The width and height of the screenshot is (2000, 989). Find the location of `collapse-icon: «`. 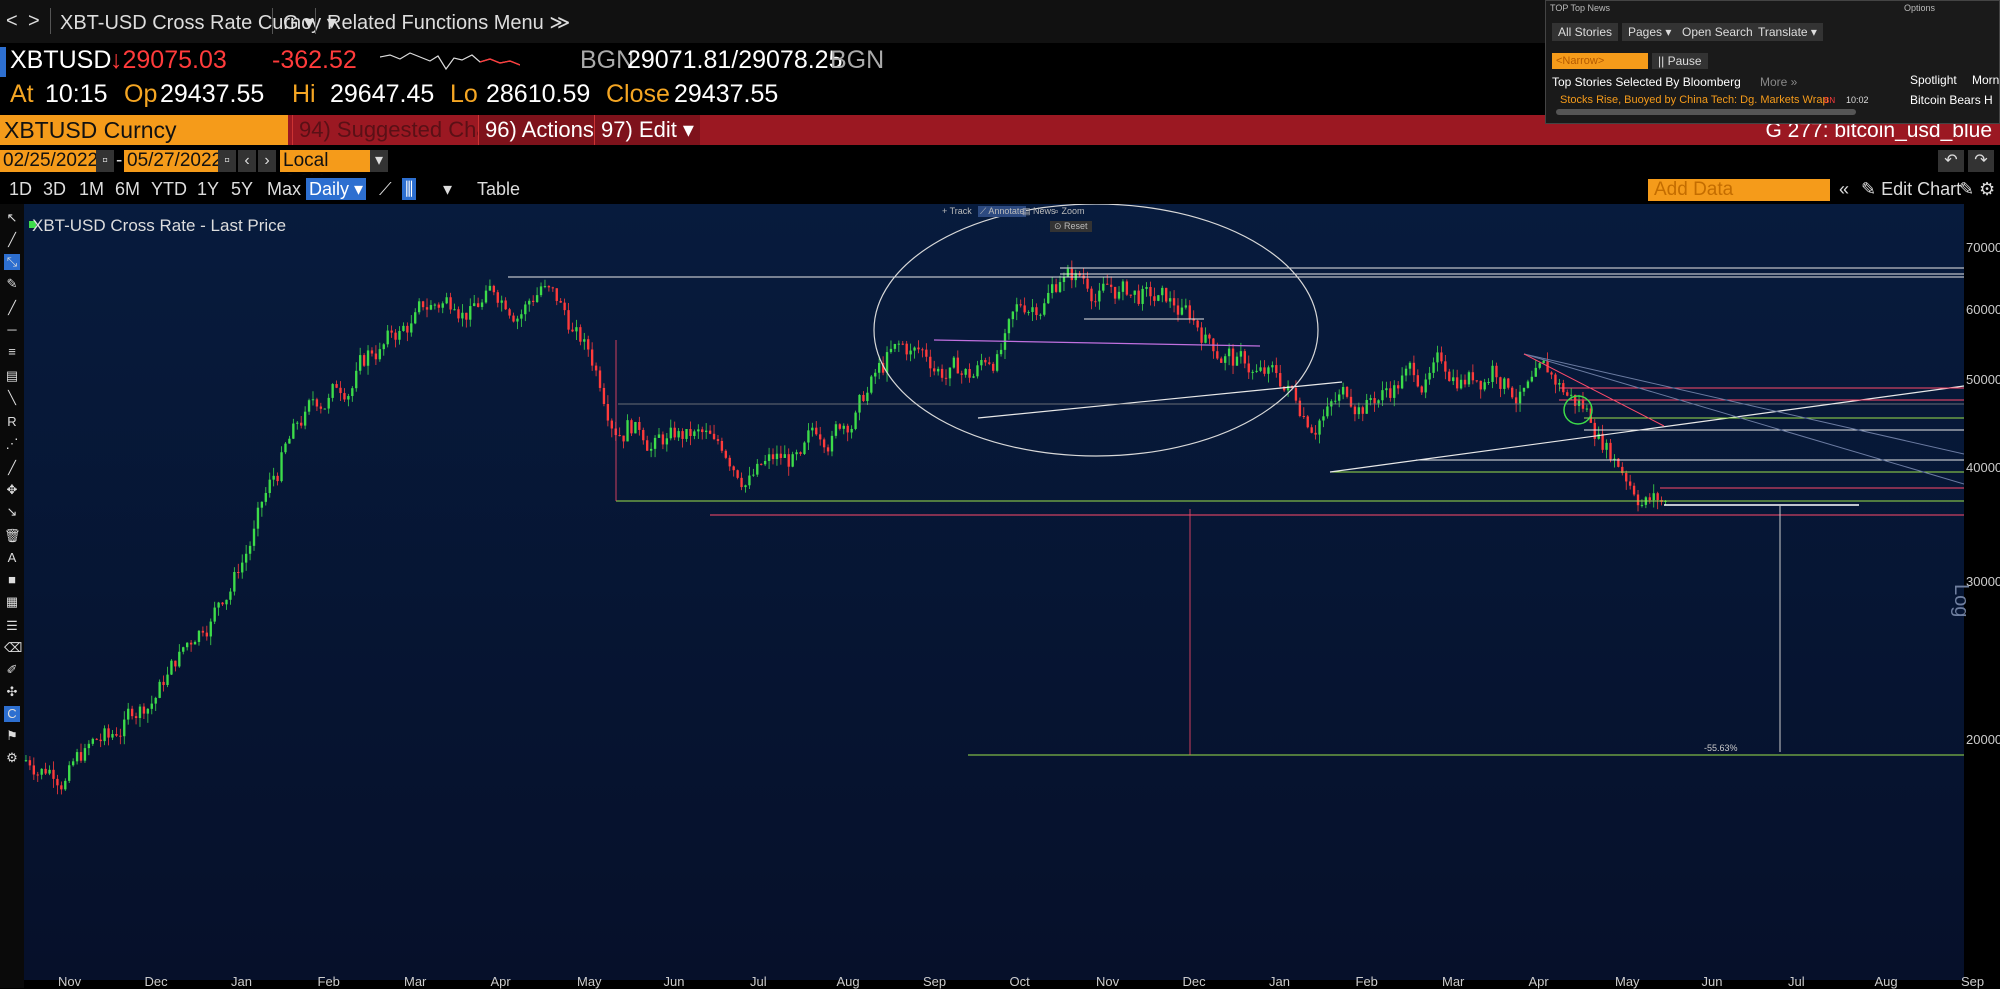

collapse-icon: « is located at coordinates (1844, 189).